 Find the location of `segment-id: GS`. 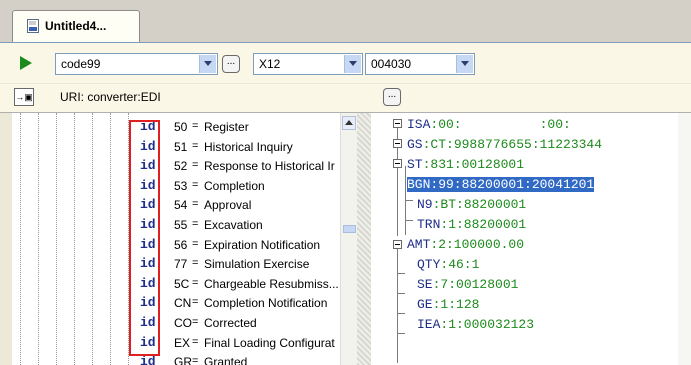

segment-id: GS is located at coordinates (415, 144).